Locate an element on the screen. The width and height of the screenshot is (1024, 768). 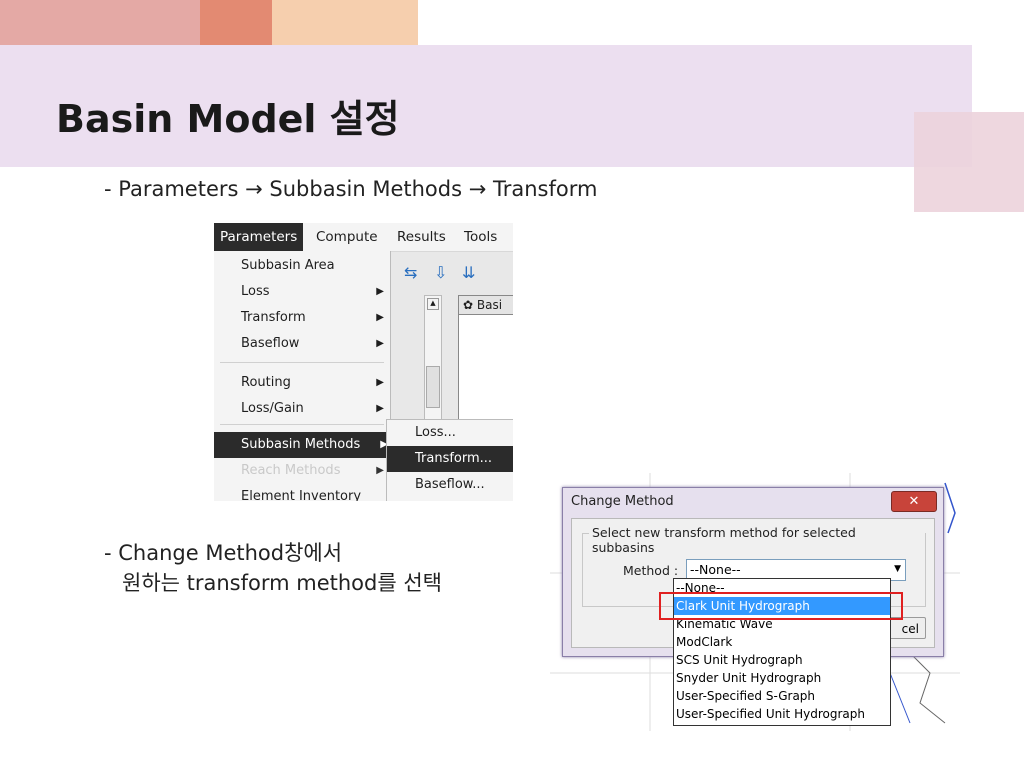
basin-window-title: Basi is located at coordinates (489, 305).